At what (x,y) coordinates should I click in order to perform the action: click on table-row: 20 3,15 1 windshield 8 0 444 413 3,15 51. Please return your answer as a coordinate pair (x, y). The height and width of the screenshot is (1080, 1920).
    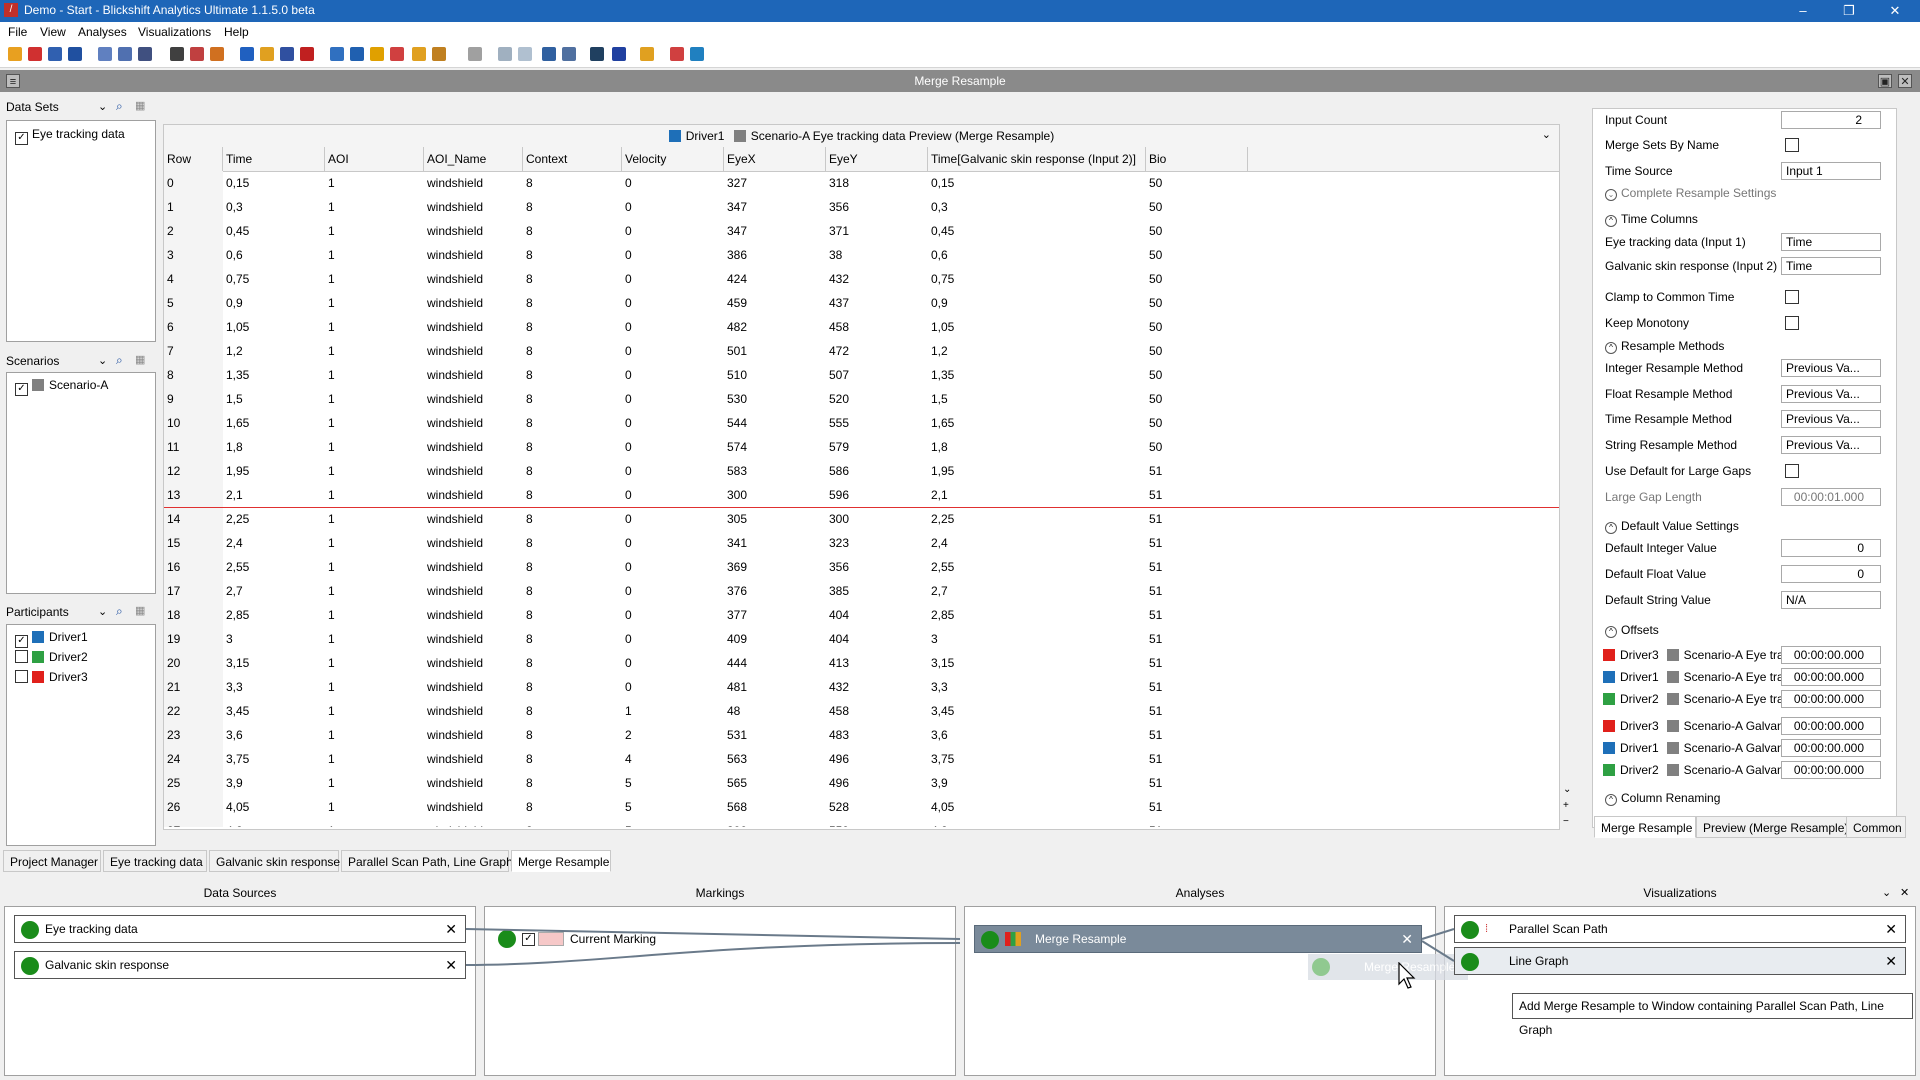
    Looking at the image, I should click on (861, 663).